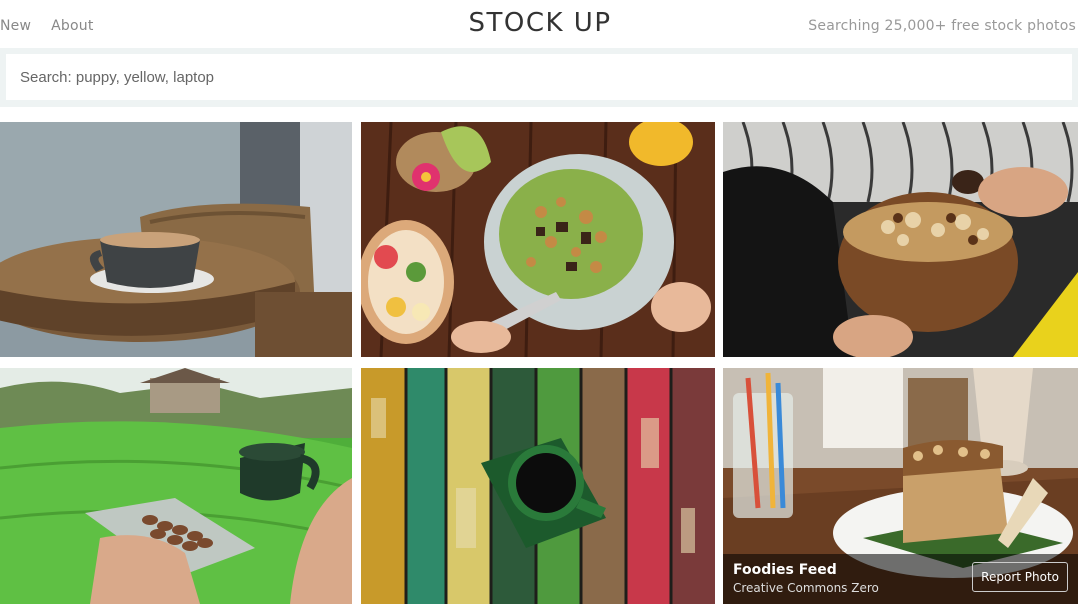 The image size is (1080, 606). Describe the element at coordinates (806, 588) in the screenshot. I see `photo-license-label: Creative Commons Zero` at that location.